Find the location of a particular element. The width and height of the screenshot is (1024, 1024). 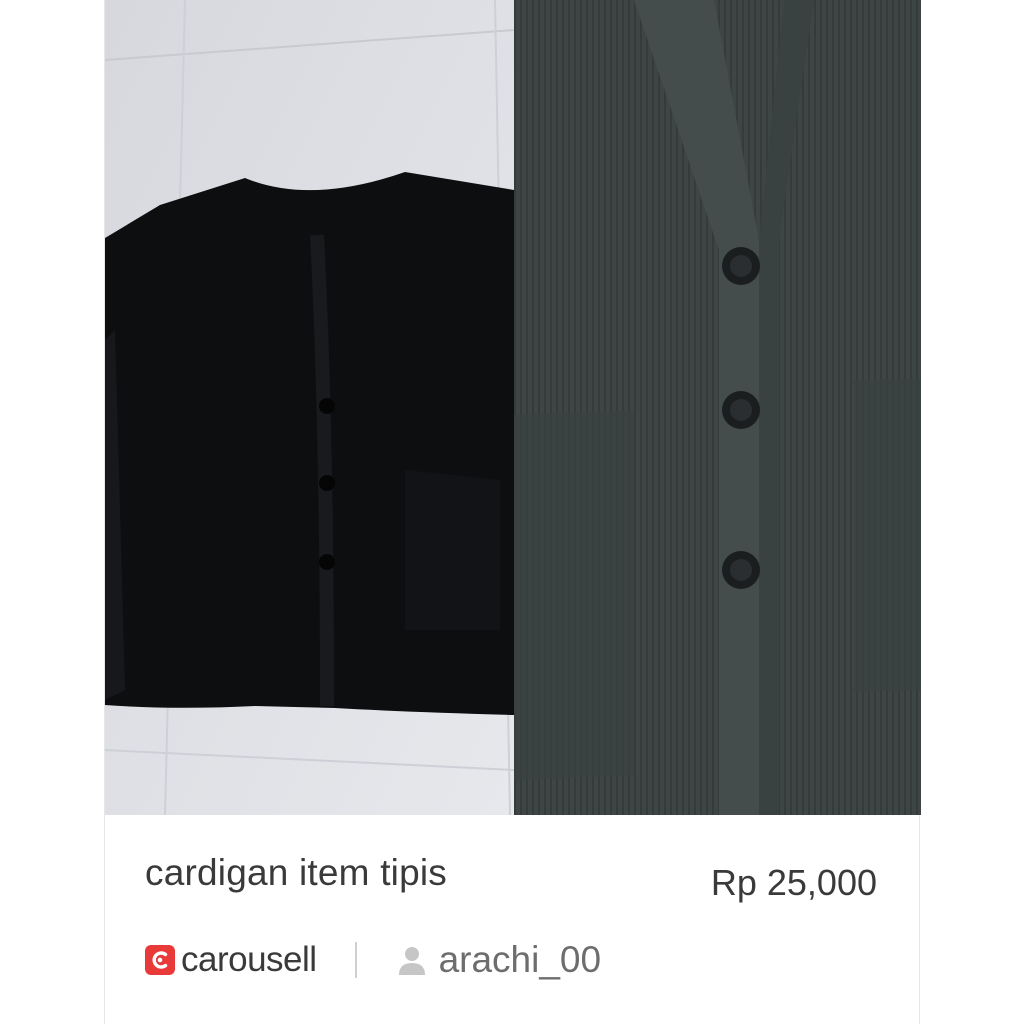

footer-divider is located at coordinates (355, 960).